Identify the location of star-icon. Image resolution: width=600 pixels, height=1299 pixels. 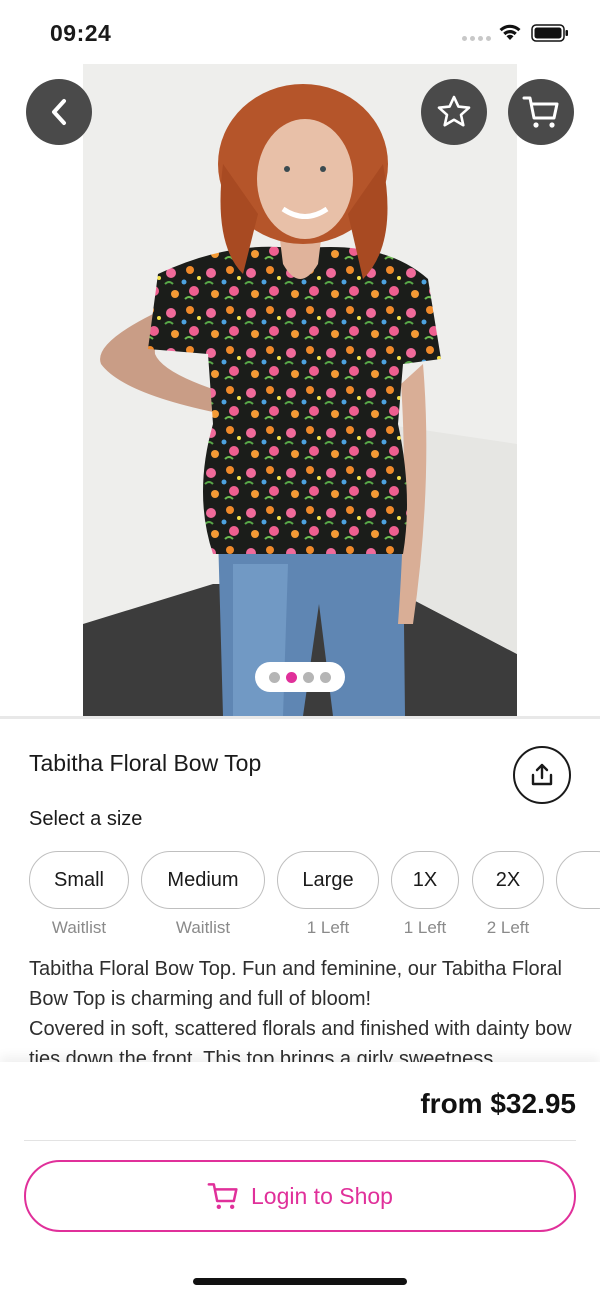
(454, 111).